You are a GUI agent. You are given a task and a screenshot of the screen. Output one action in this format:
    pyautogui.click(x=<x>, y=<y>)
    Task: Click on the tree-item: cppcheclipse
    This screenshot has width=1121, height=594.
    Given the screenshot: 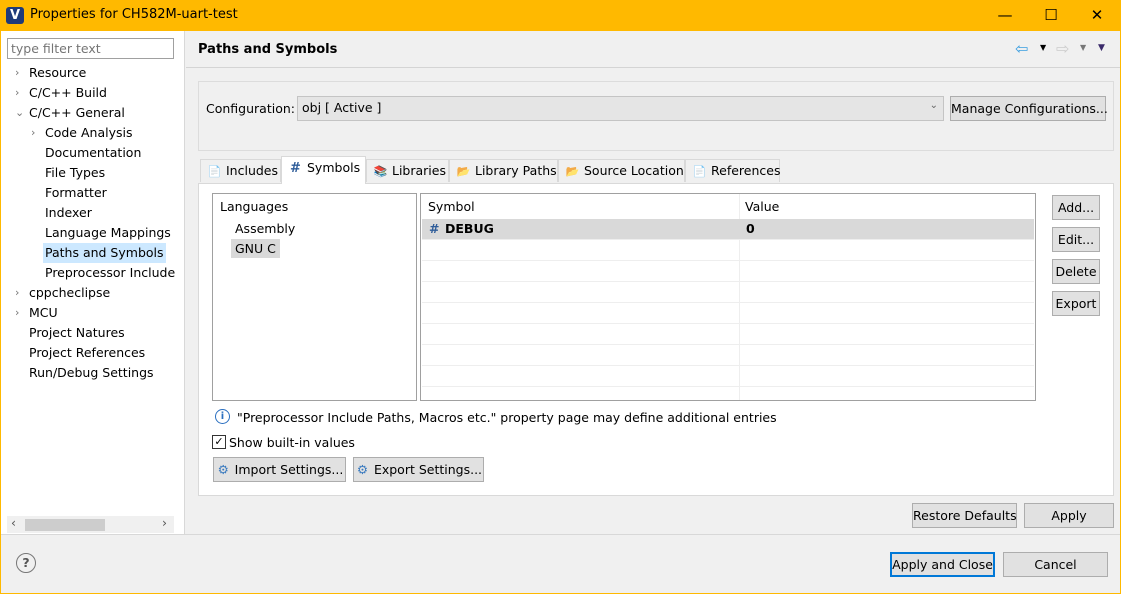 What is the action you would take?
    pyautogui.click(x=69, y=293)
    